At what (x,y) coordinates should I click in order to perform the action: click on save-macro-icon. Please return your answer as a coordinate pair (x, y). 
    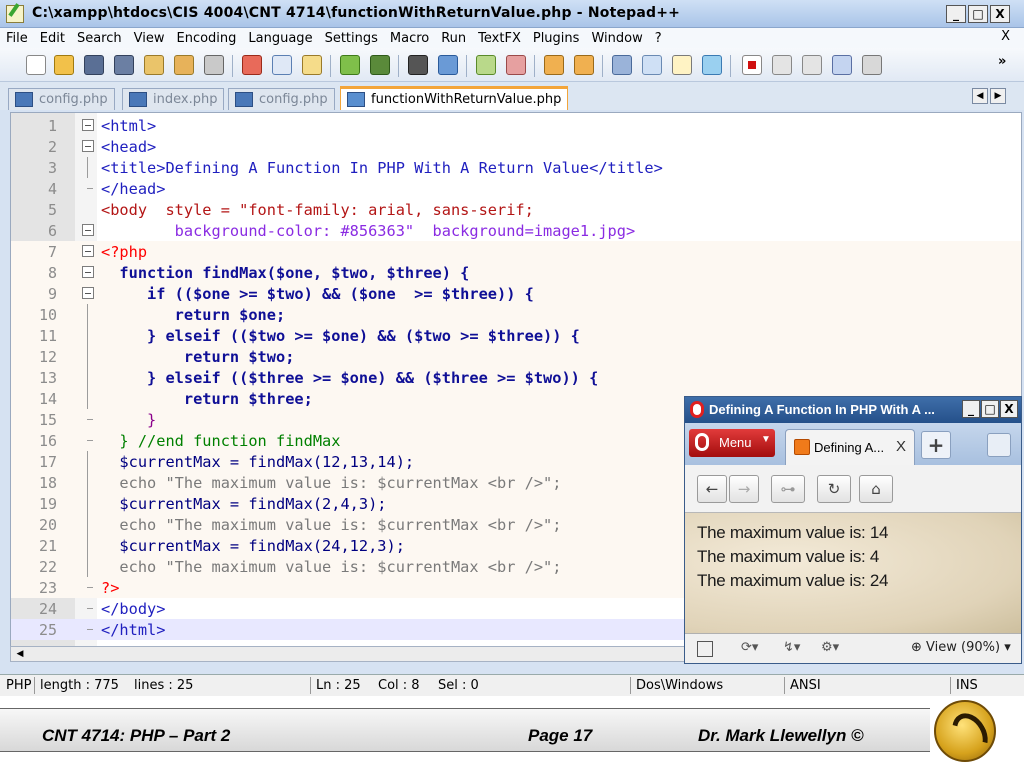
    Looking at the image, I should click on (872, 65).